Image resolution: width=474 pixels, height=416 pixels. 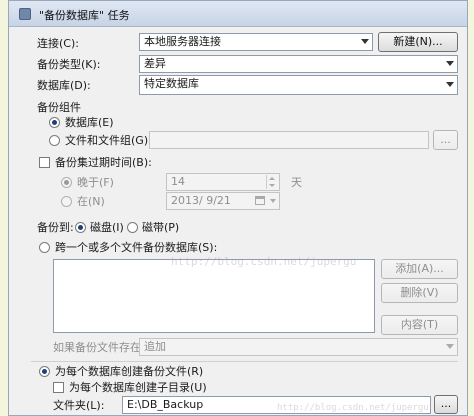 What do you see at coordinates (171, 83) in the screenshot?
I see `database-value: 特定数据库` at bounding box center [171, 83].